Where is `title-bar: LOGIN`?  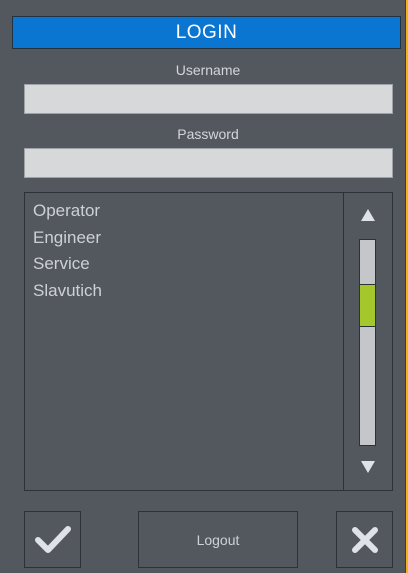
title-bar: LOGIN is located at coordinates (206, 32).